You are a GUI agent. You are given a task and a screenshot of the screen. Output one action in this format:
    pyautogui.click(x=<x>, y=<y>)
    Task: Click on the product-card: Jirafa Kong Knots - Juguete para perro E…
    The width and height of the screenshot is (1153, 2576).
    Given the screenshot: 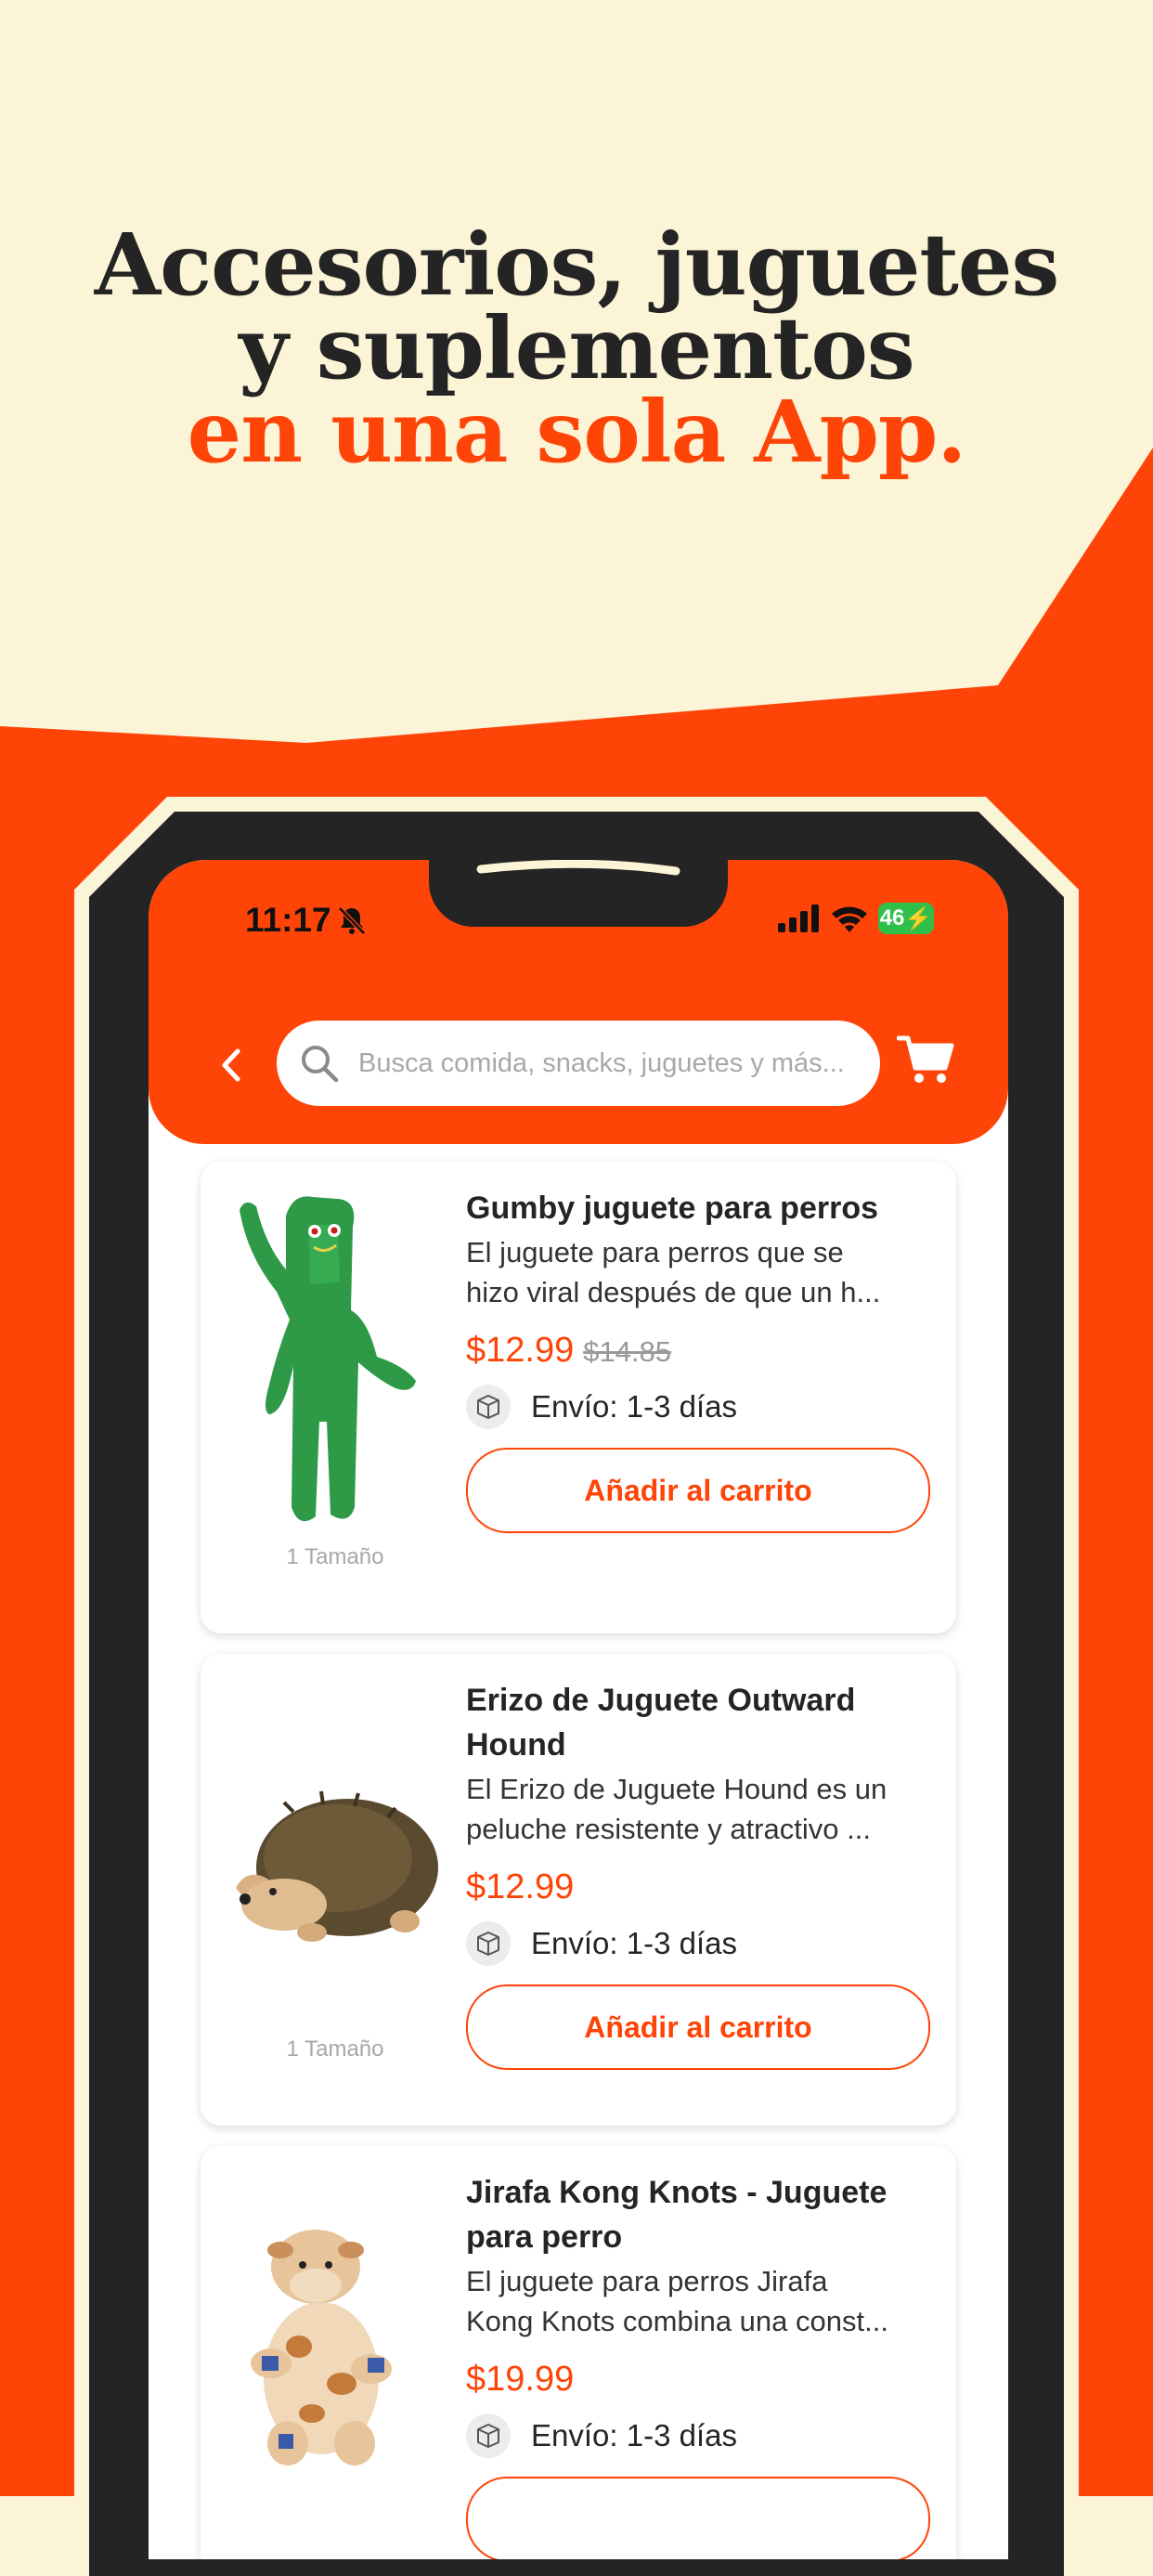 What is the action you would take?
    pyautogui.click(x=578, y=2352)
    